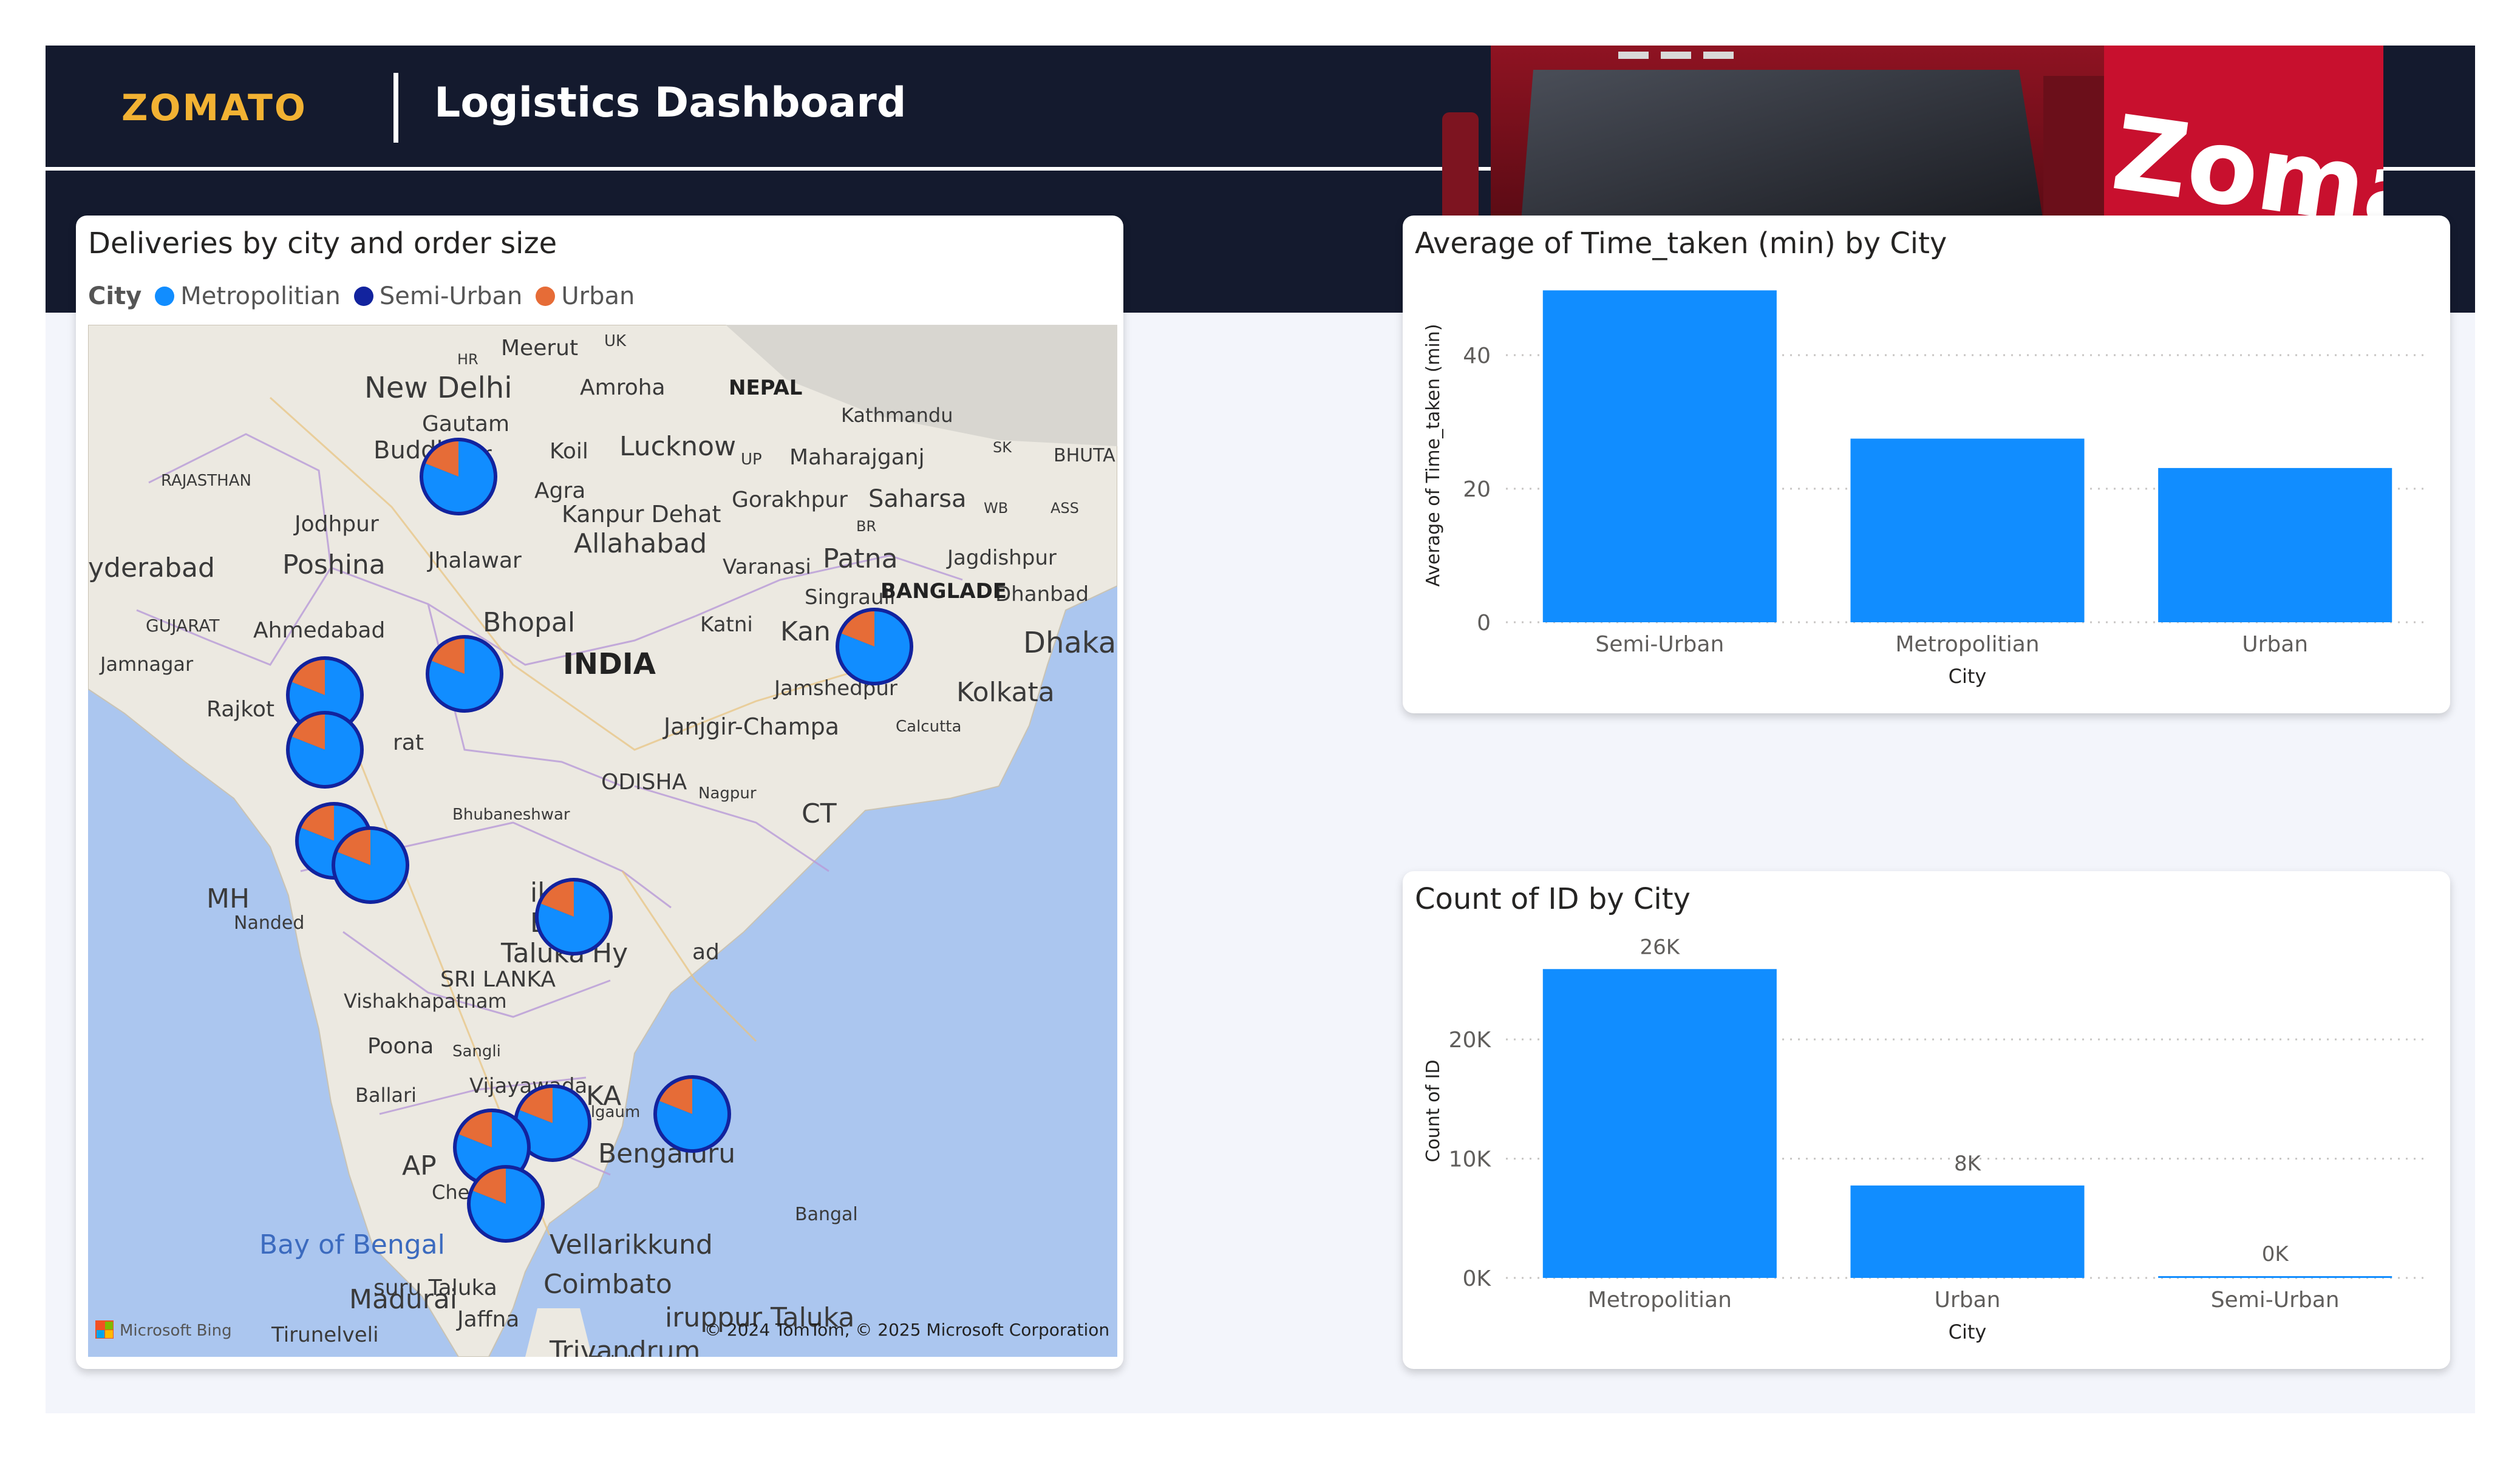 This screenshot has height=1457, width=2520. What do you see at coordinates (403, 1299) in the screenshot?
I see `map-place-label: Madurai` at bounding box center [403, 1299].